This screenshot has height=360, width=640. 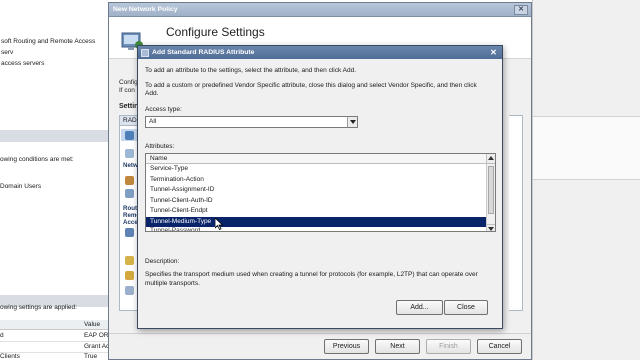 What do you see at coordinates (92, 324) in the screenshot?
I see `settings-value-header: Value` at bounding box center [92, 324].